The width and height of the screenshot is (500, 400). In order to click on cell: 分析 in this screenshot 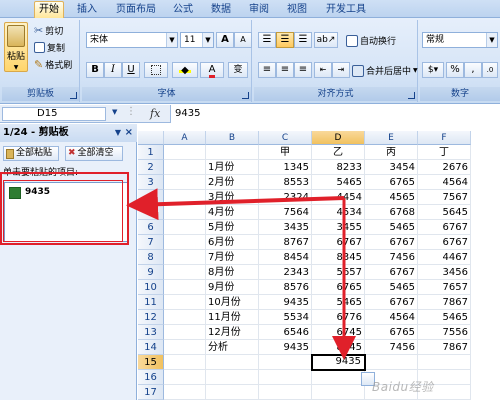, I will do `click(232, 347)`.